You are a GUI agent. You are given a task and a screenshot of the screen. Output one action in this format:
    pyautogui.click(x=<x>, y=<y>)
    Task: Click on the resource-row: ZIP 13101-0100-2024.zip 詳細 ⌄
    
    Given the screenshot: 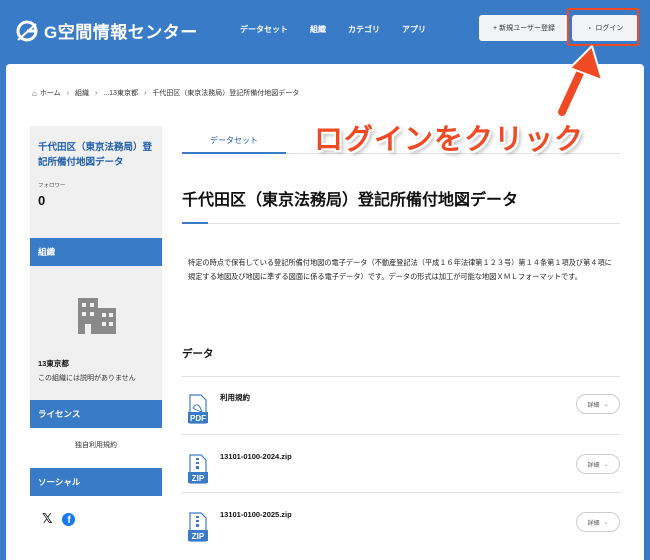 What is the action you would take?
    pyautogui.click(x=401, y=474)
    